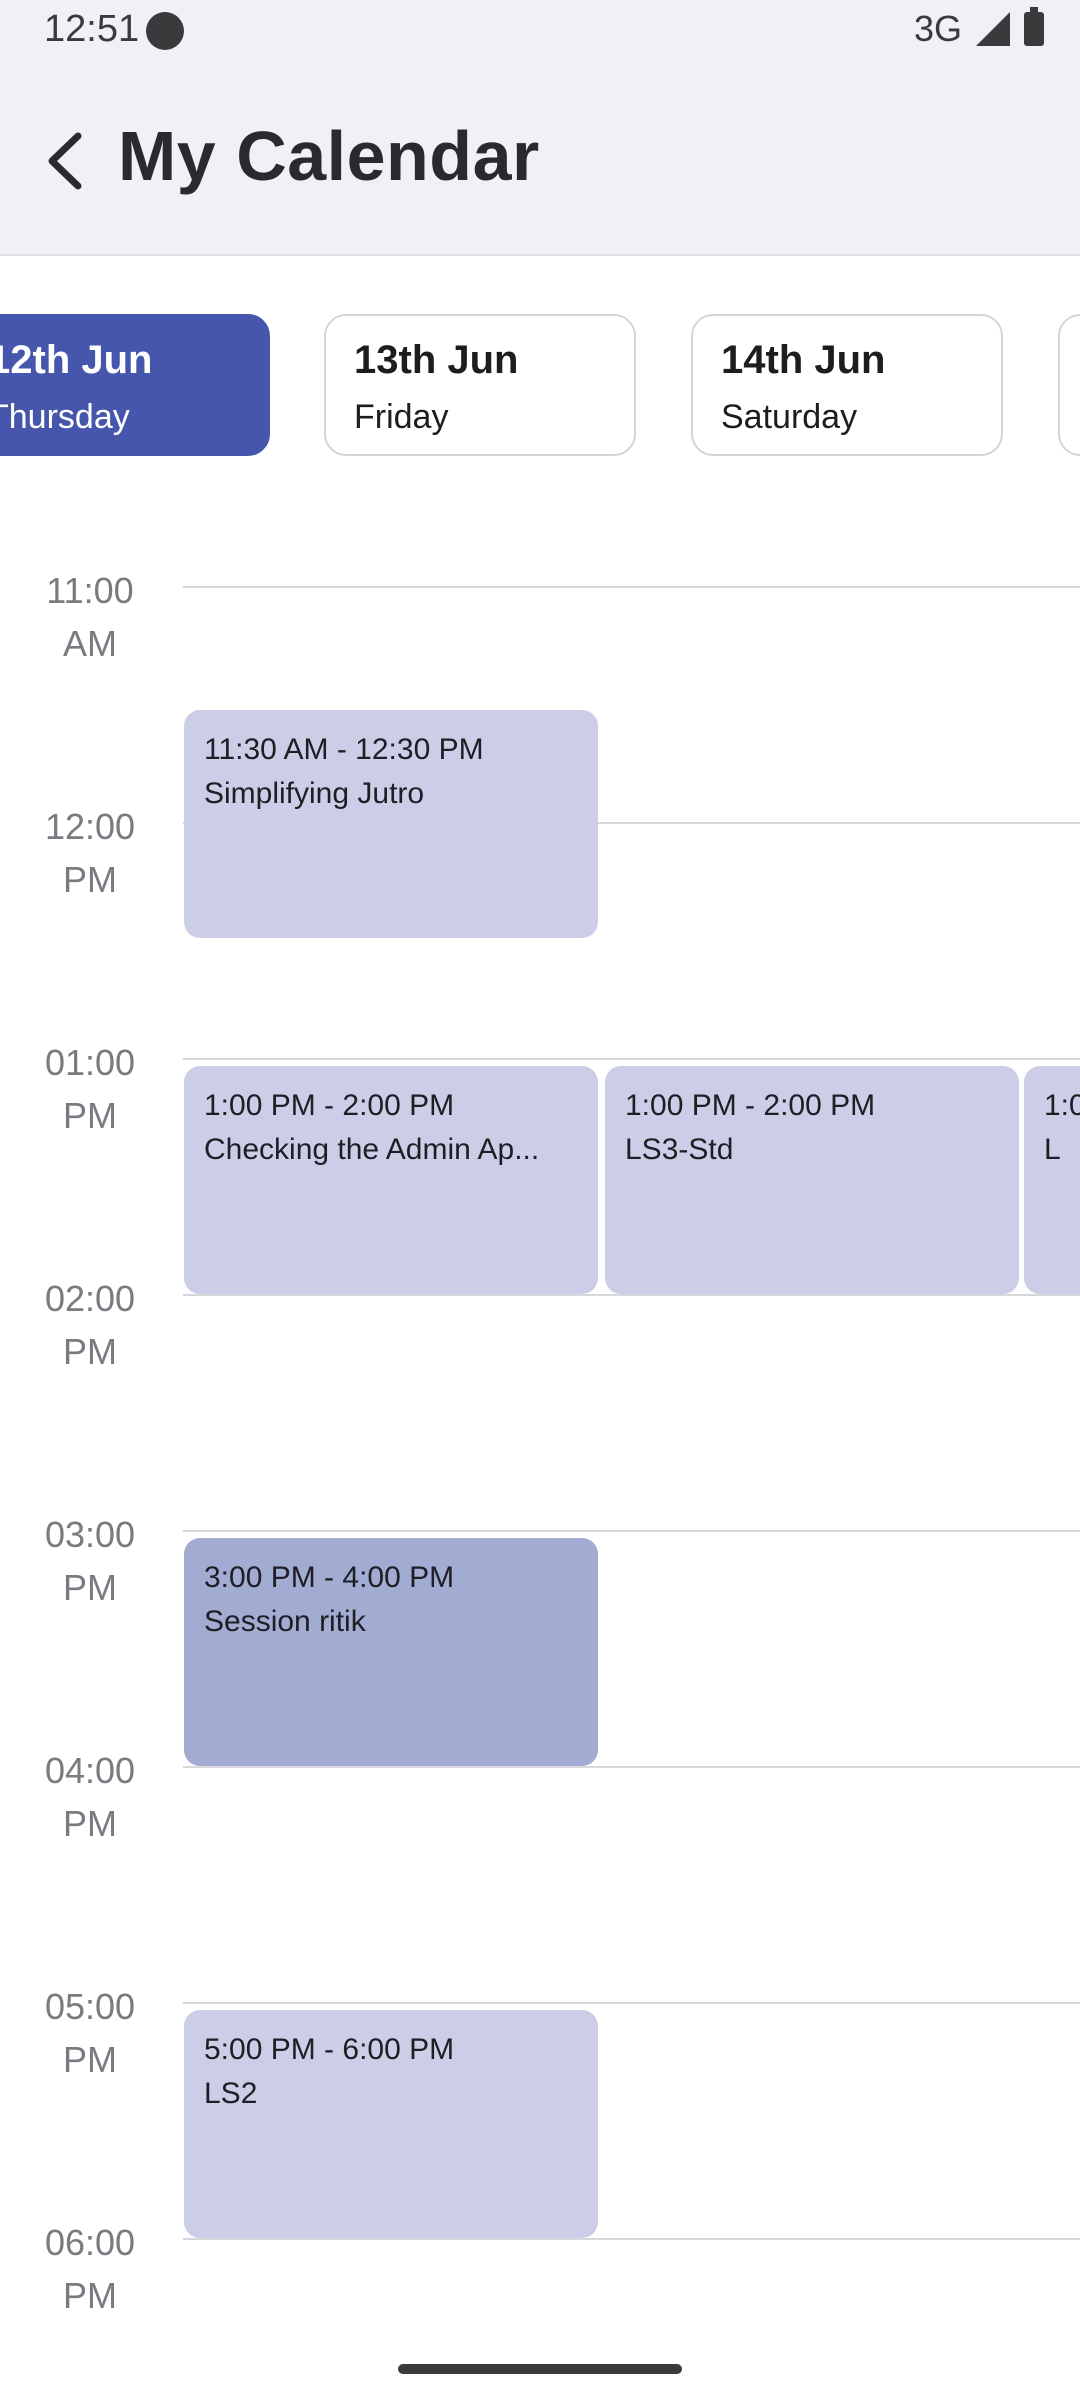  What do you see at coordinates (1034, 26) in the screenshot?
I see `battery-icon` at bounding box center [1034, 26].